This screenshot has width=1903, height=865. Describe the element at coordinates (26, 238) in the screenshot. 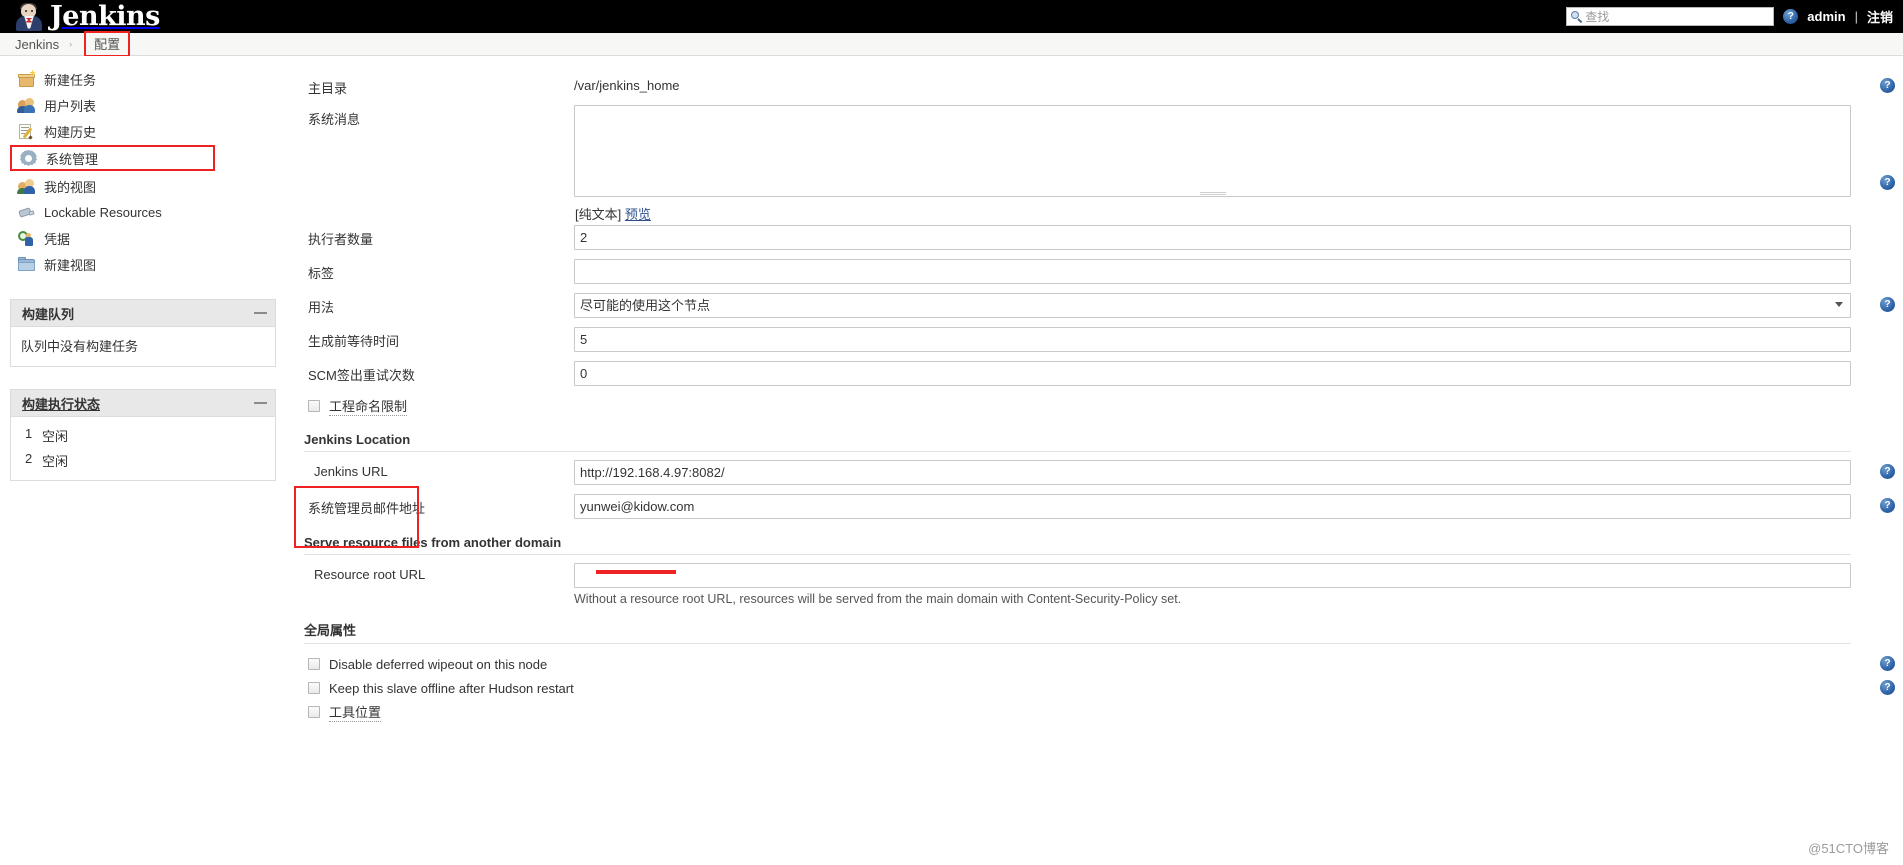

I see `credentials-icon` at that location.